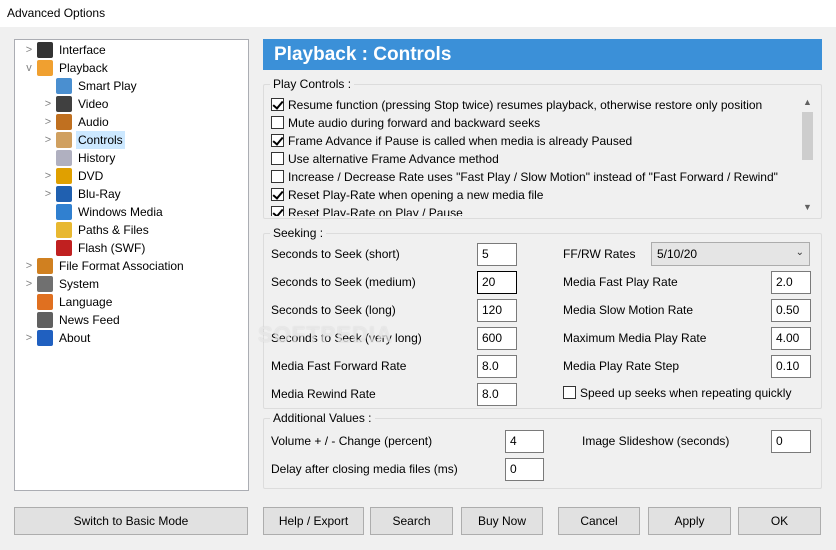 The height and width of the screenshot is (550, 836). I want to click on tree-item-label: About, so click(75, 338).